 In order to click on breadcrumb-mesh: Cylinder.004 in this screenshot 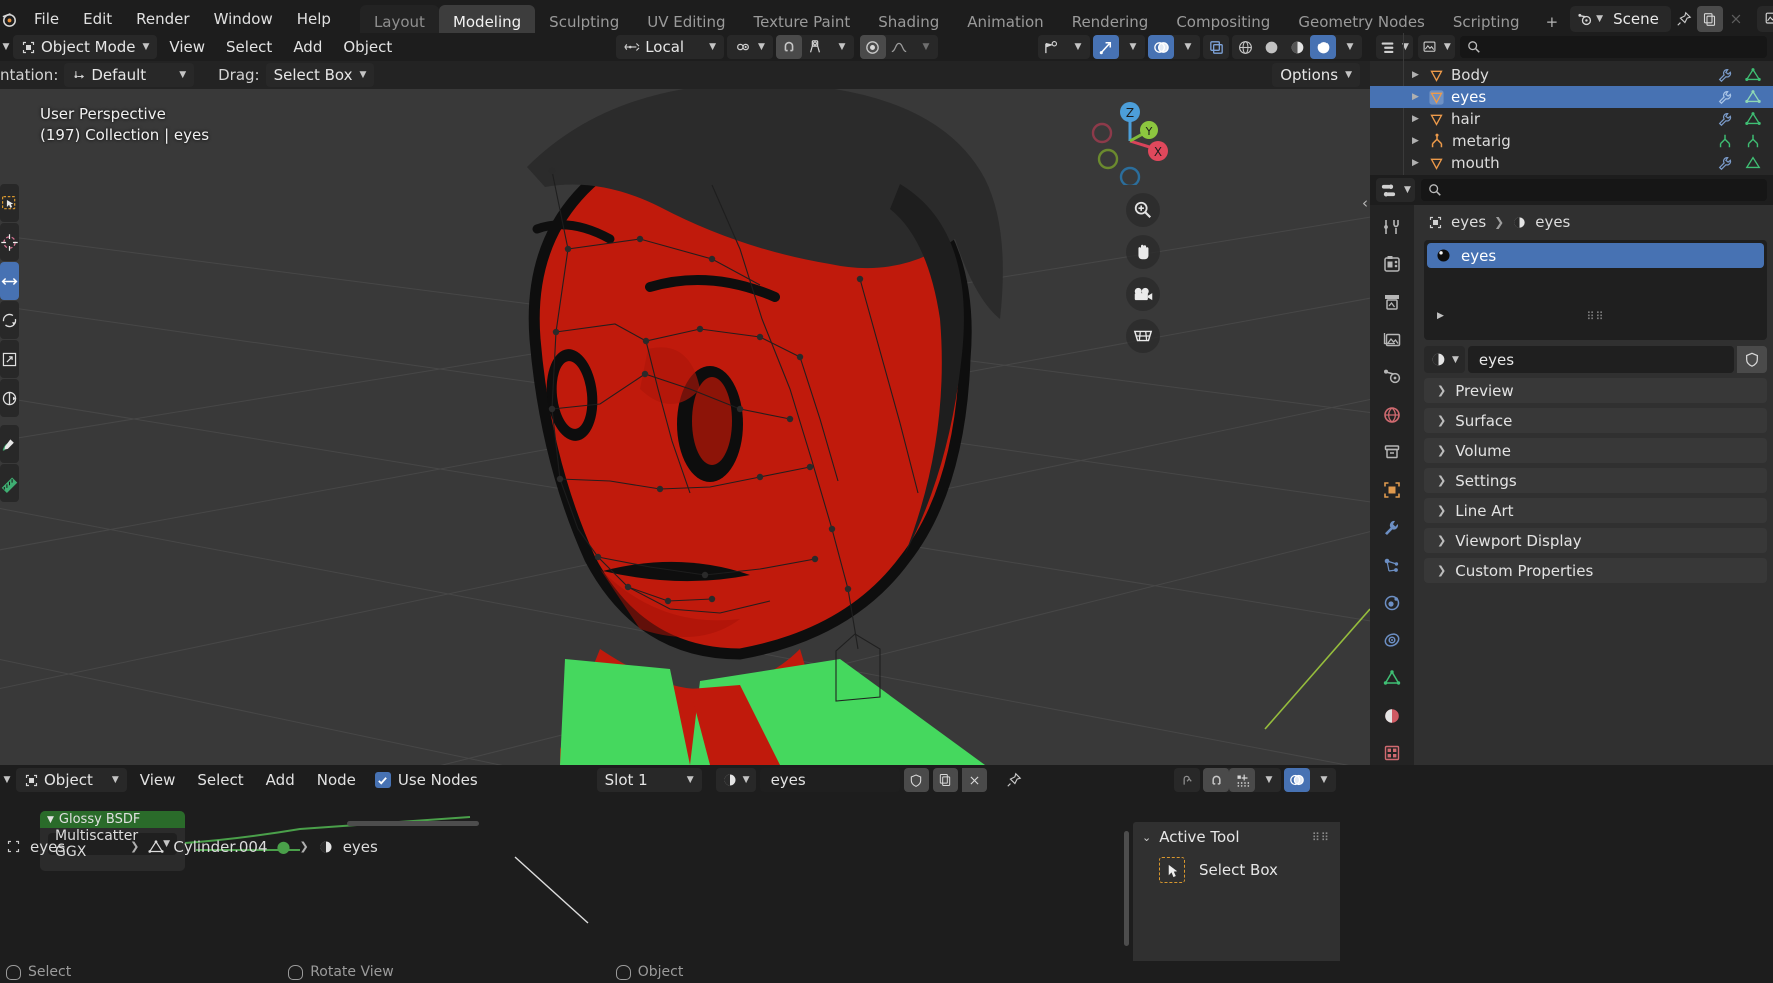, I will do `click(220, 847)`.